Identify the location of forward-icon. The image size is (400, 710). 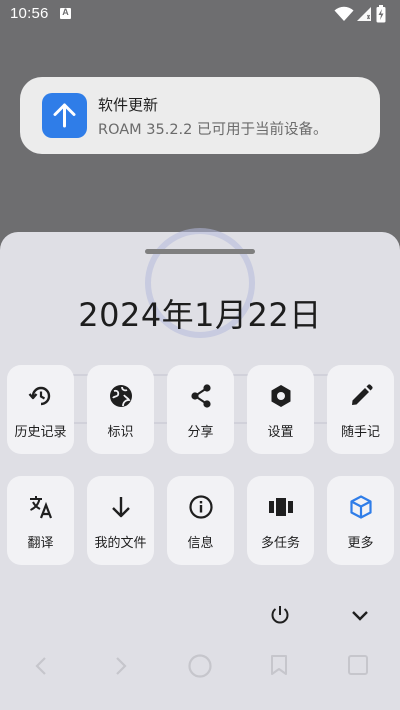
(121, 666).